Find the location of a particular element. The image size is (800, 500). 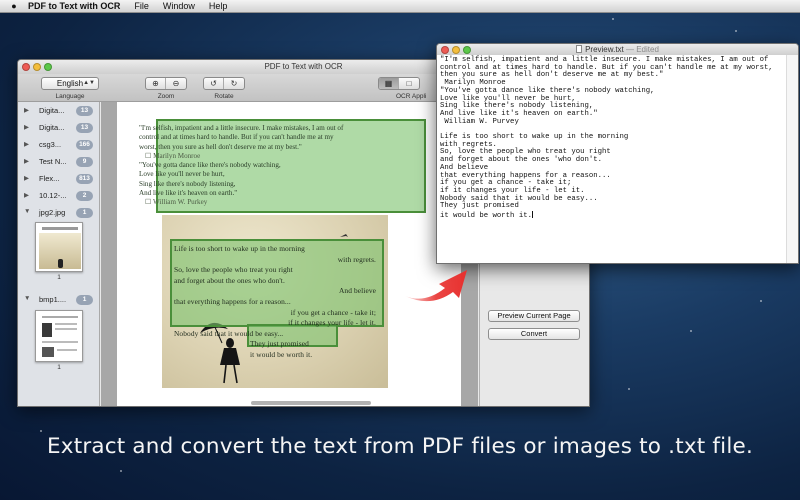

language-value: English is located at coordinates (70, 83).